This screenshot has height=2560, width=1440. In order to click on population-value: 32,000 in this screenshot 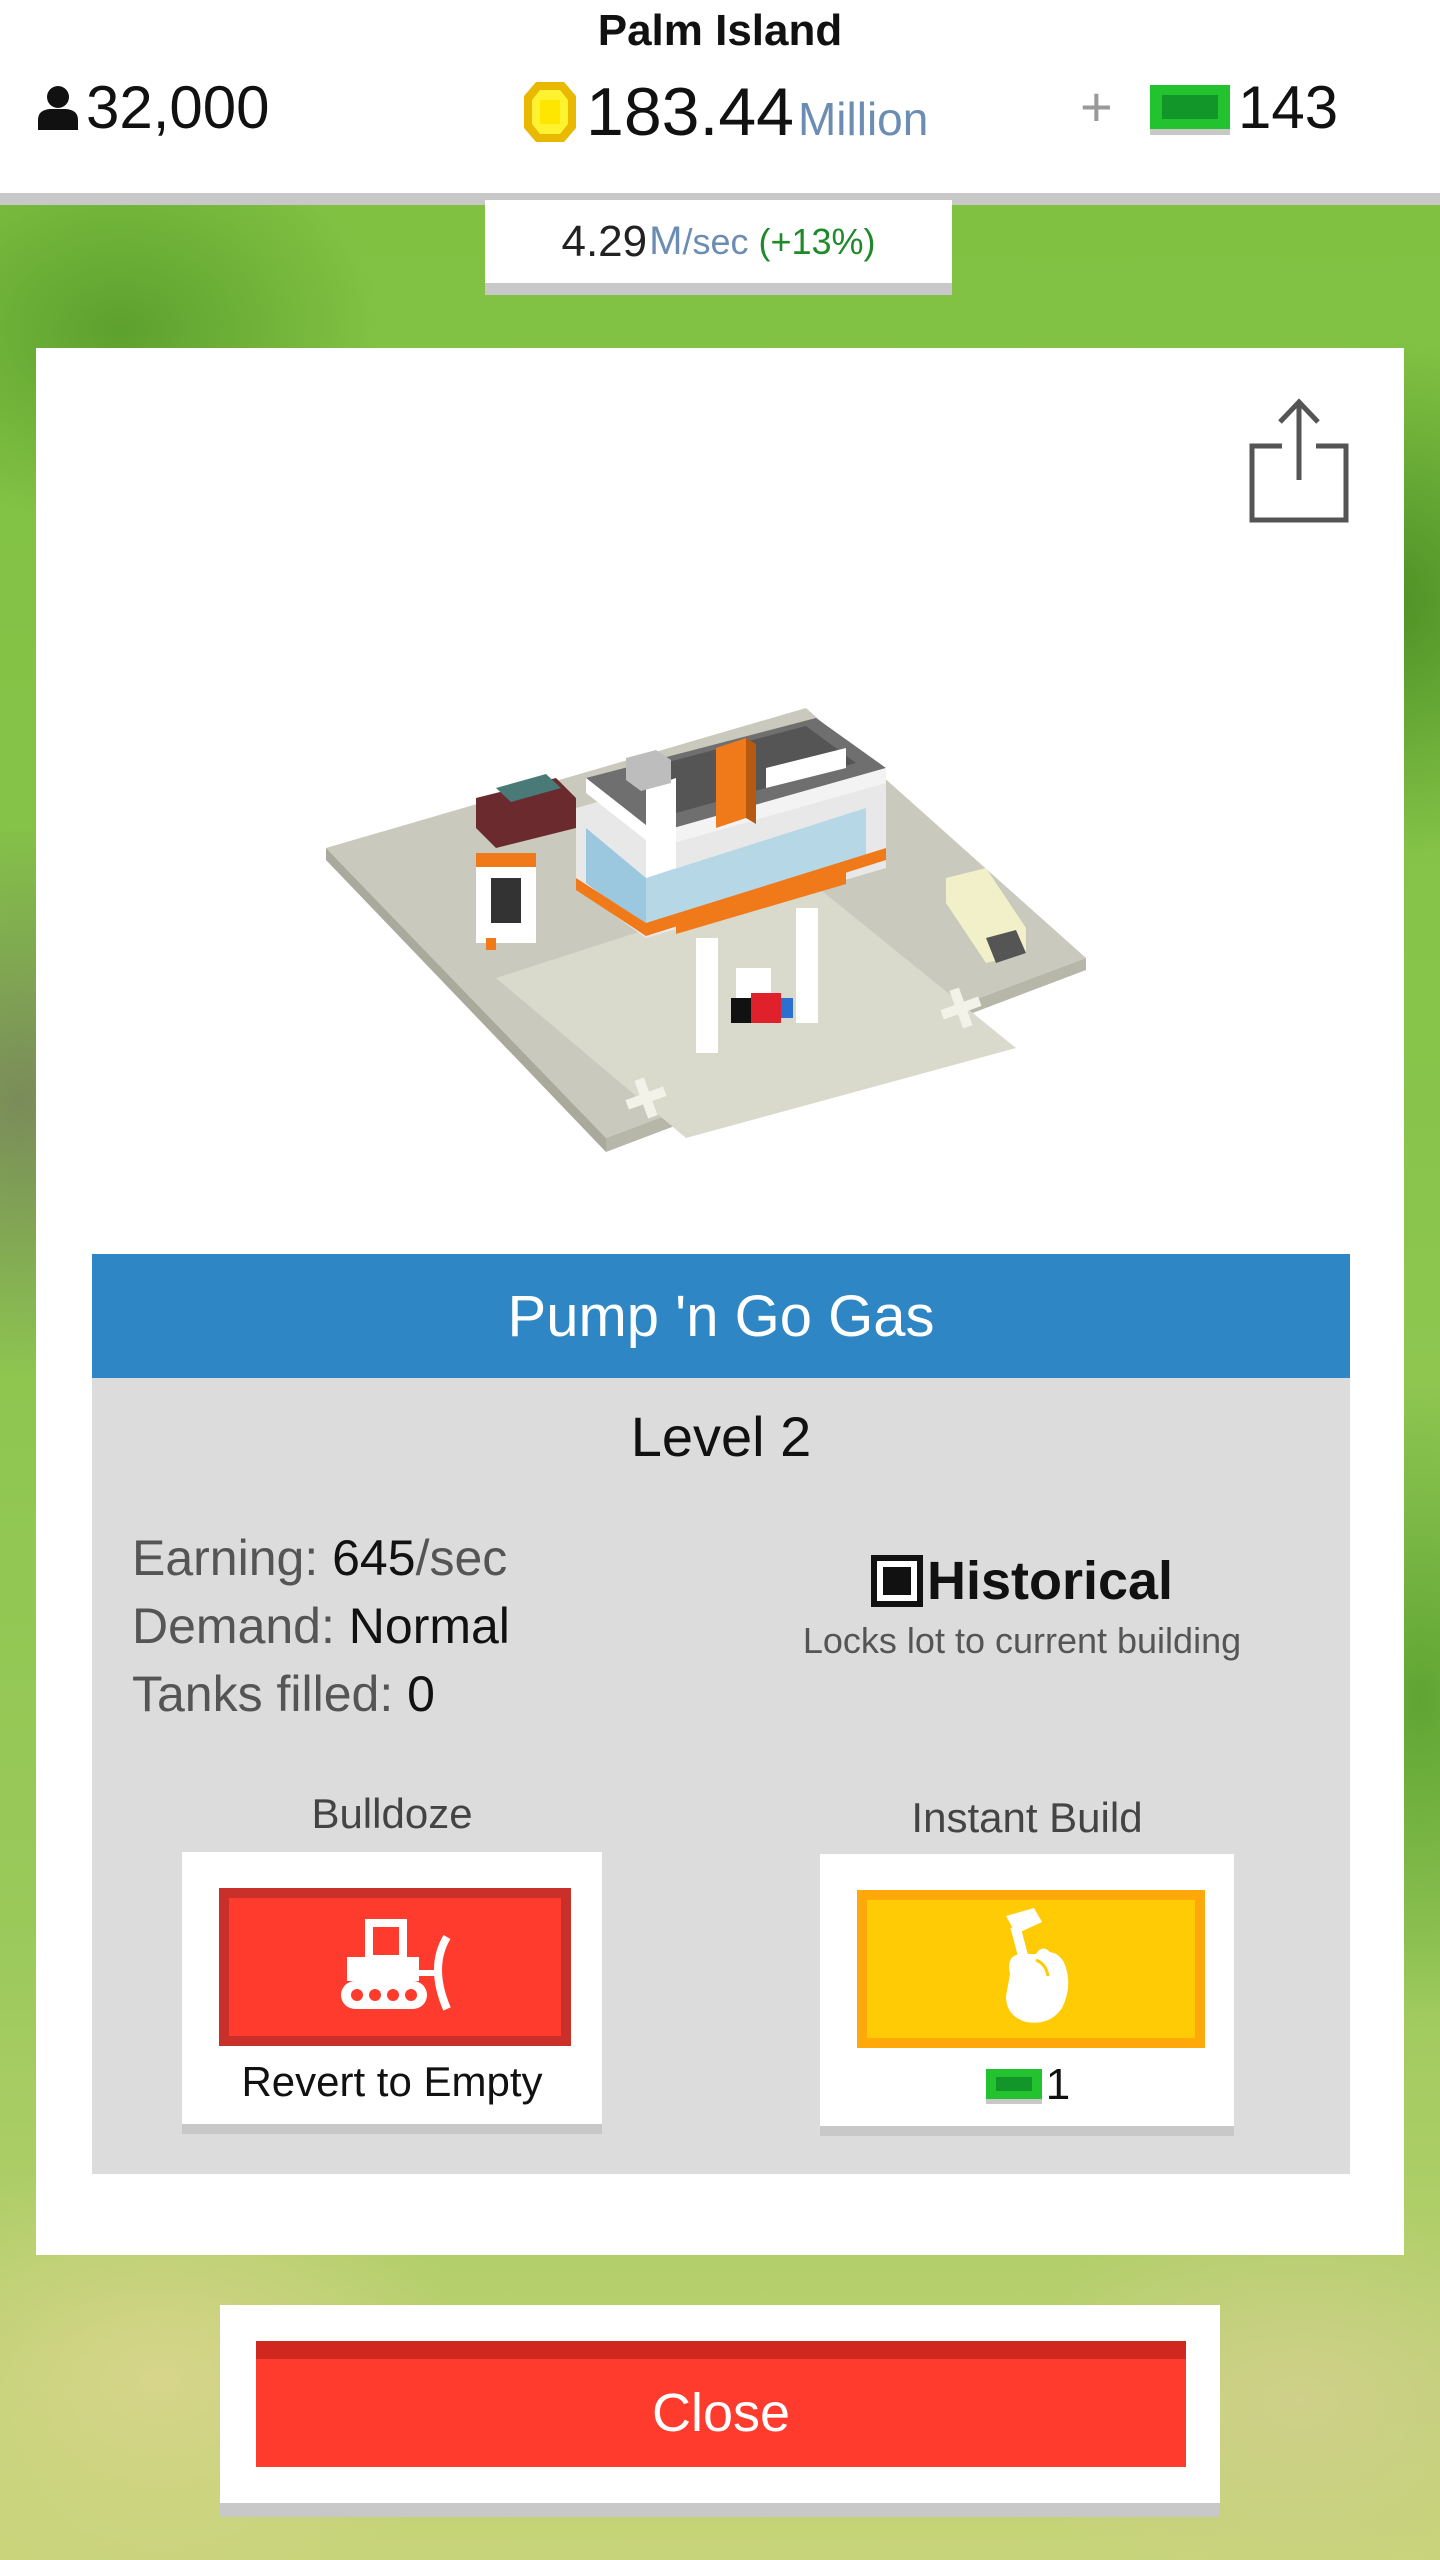, I will do `click(178, 107)`.